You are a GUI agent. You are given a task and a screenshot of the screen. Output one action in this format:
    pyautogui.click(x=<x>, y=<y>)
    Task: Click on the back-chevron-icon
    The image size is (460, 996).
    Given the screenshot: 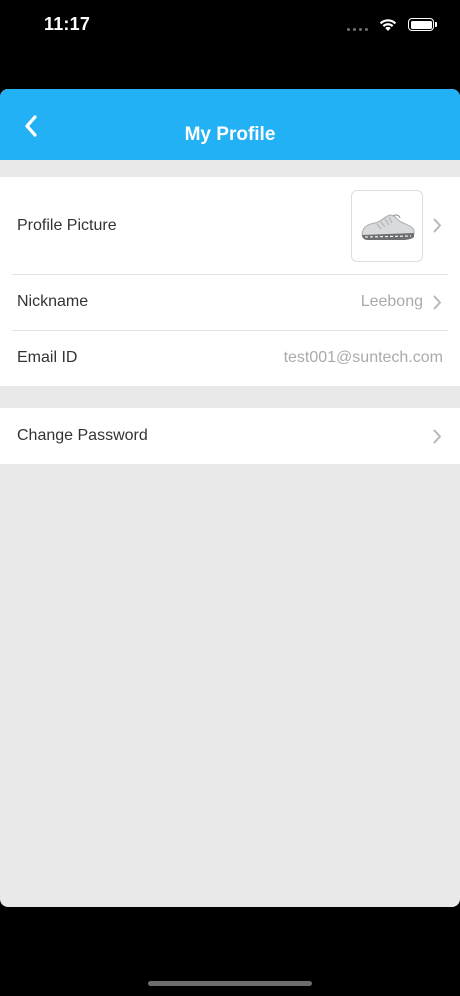 What is the action you would take?
    pyautogui.click(x=31, y=126)
    